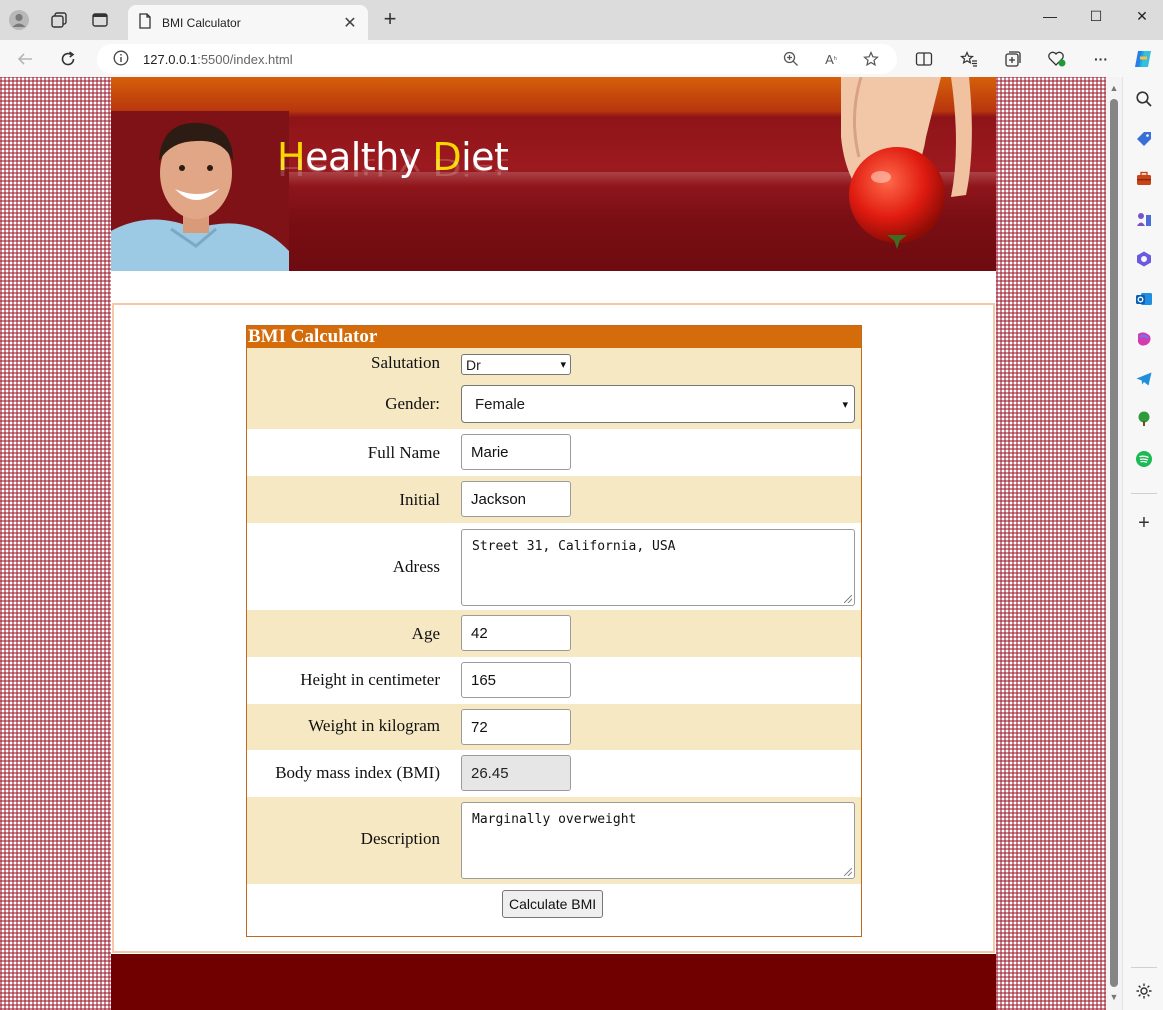  What do you see at coordinates (658, 567) in the screenshot?
I see `address-textarea: Street 31, California, USA` at bounding box center [658, 567].